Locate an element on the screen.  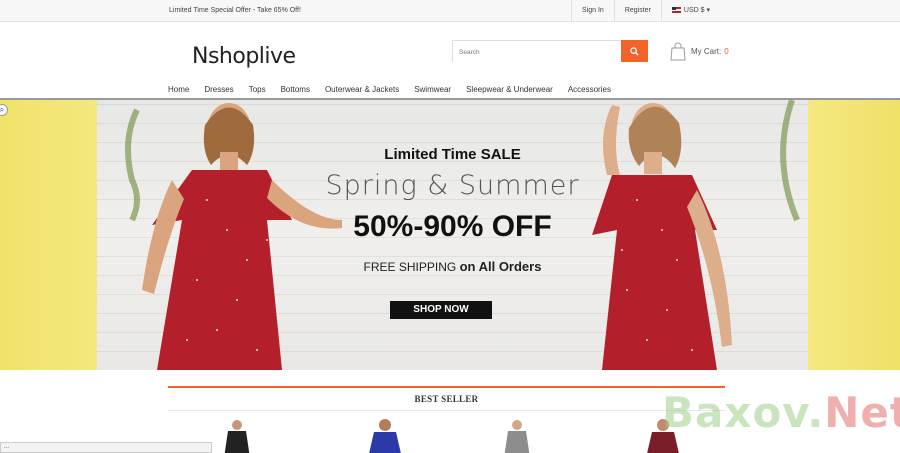
shop-now-button: SHOP NOW is located at coordinates (441, 310).